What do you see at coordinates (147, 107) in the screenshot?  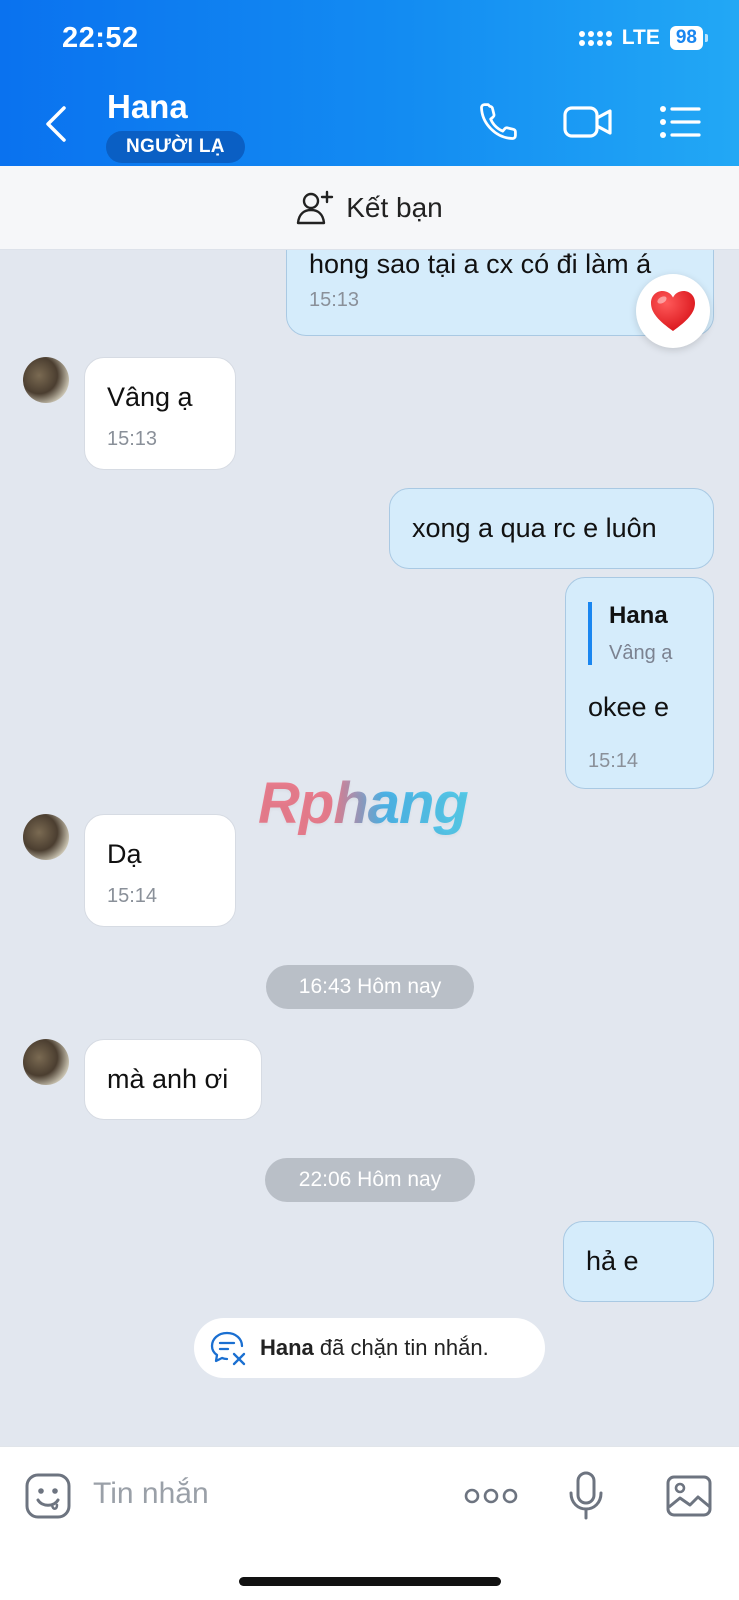 I see `contact-name: Hana` at bounding box center [147, 107].